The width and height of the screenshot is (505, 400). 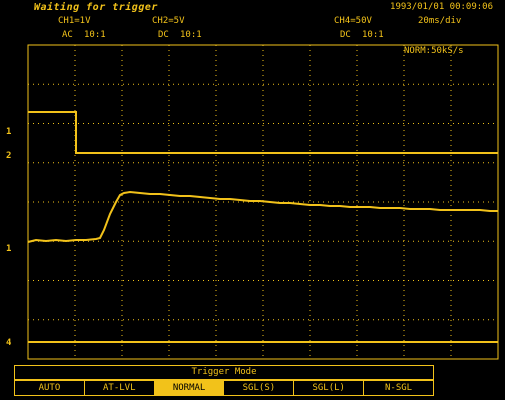 What do you see at coordinates (224, 372) in the screenshot?
I see `trigger-mode-title: Trigger Mode` at bounding box center [224, 372].